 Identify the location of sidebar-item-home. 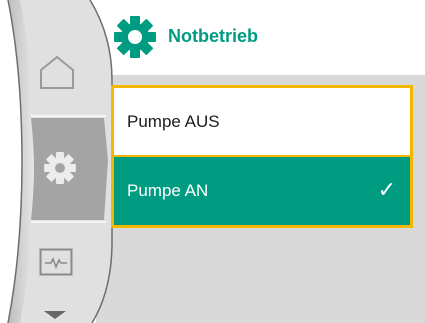
(63, 70).